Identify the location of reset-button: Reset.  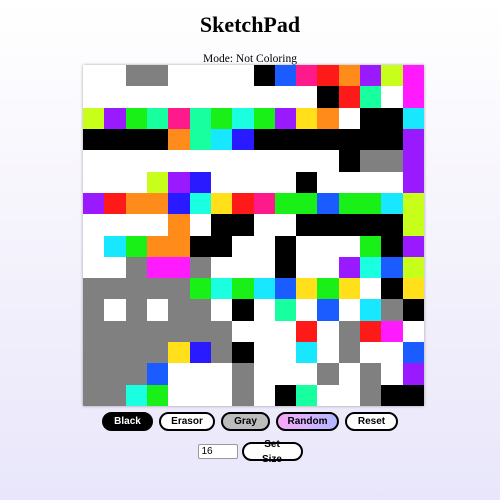
(371, 421).